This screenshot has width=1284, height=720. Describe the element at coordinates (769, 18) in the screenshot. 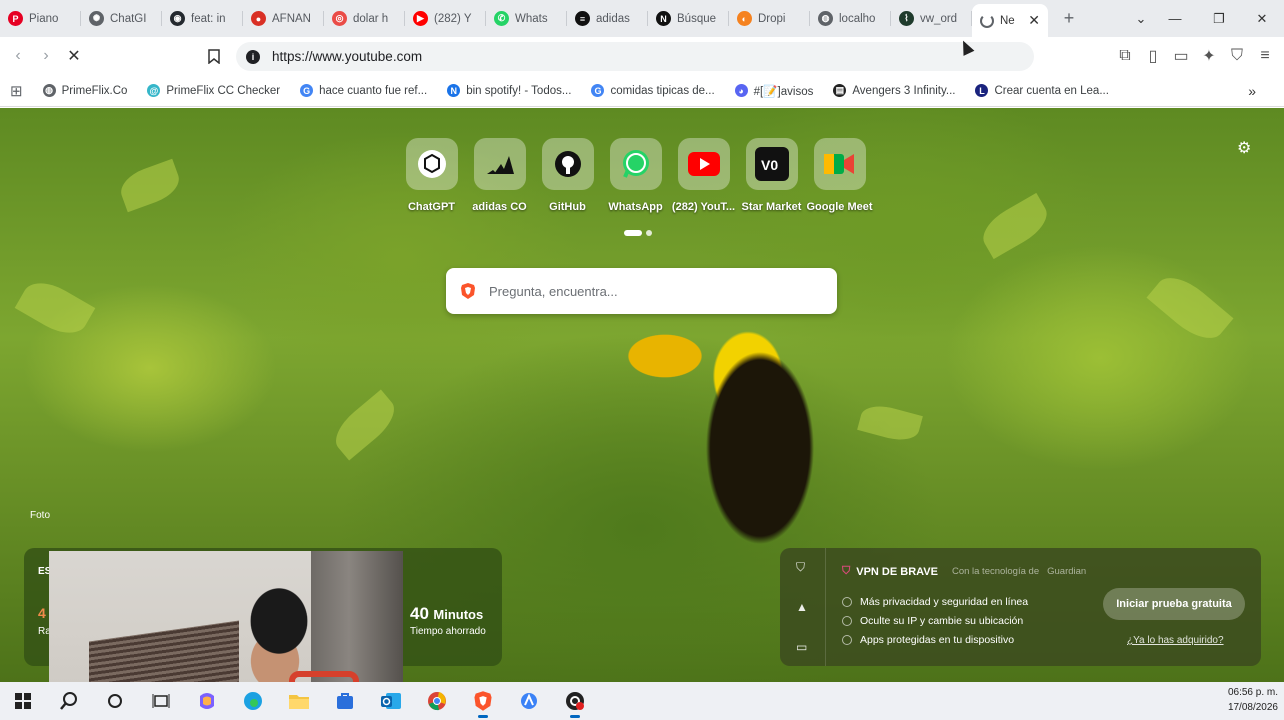

I see `browser-tab: ◐ Dropi` at that location.